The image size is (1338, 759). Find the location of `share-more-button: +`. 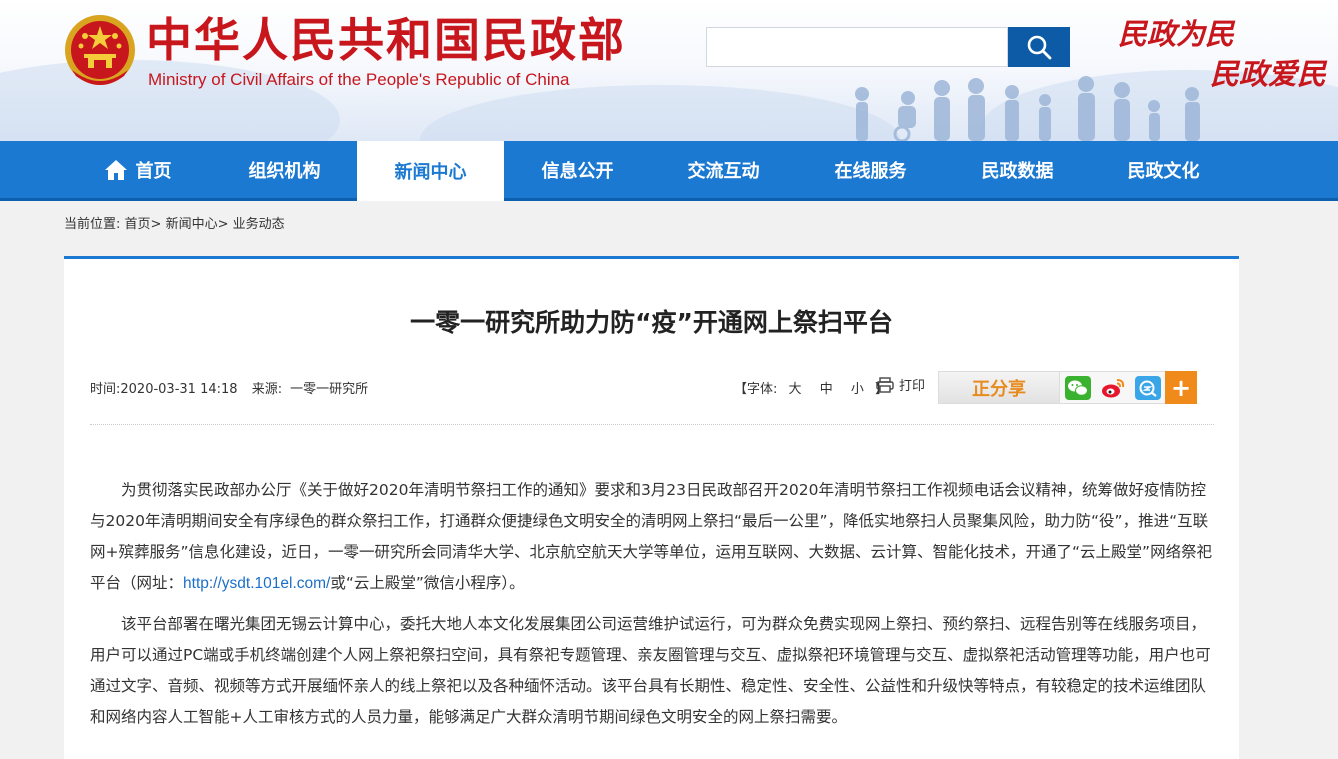

share-more-button: + is located at coordinates (1181, 387).